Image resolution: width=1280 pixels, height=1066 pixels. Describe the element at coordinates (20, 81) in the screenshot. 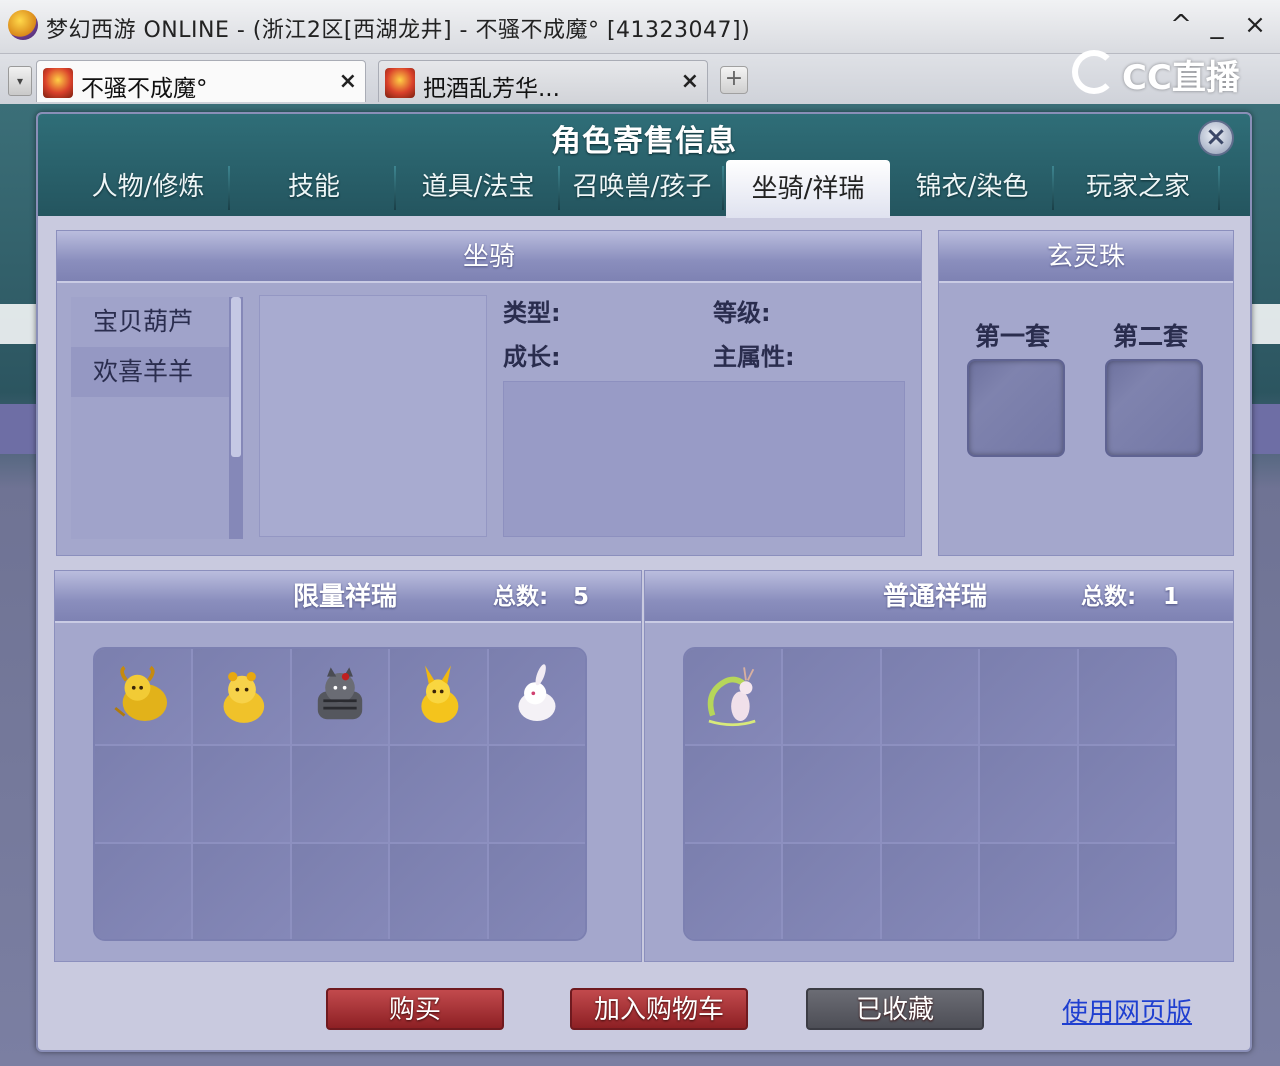

I see `tab-scroll-button: ▾` at that location.